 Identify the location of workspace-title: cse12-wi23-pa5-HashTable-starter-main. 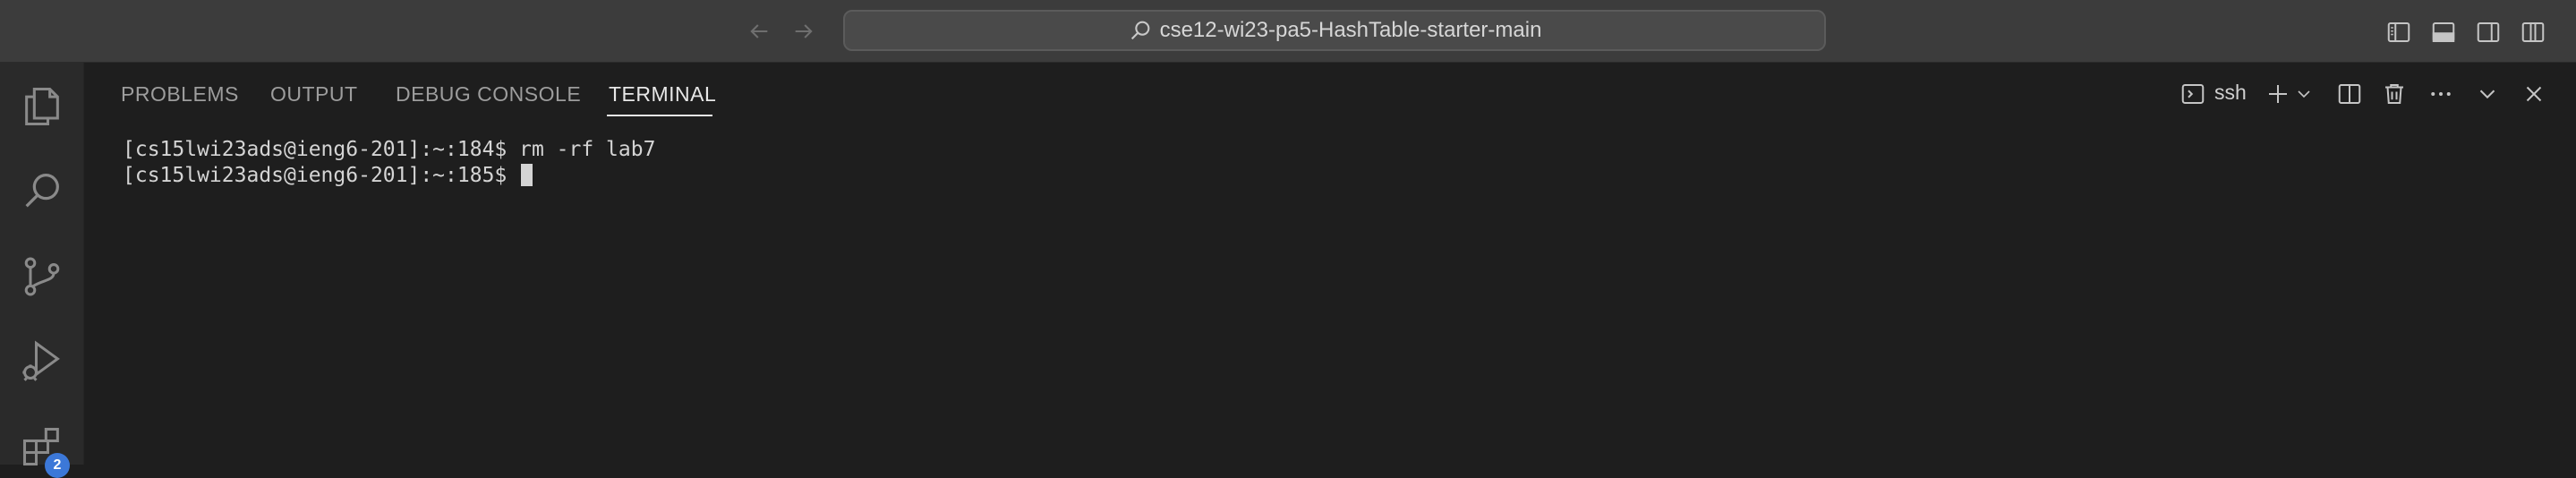
(1350, 30).